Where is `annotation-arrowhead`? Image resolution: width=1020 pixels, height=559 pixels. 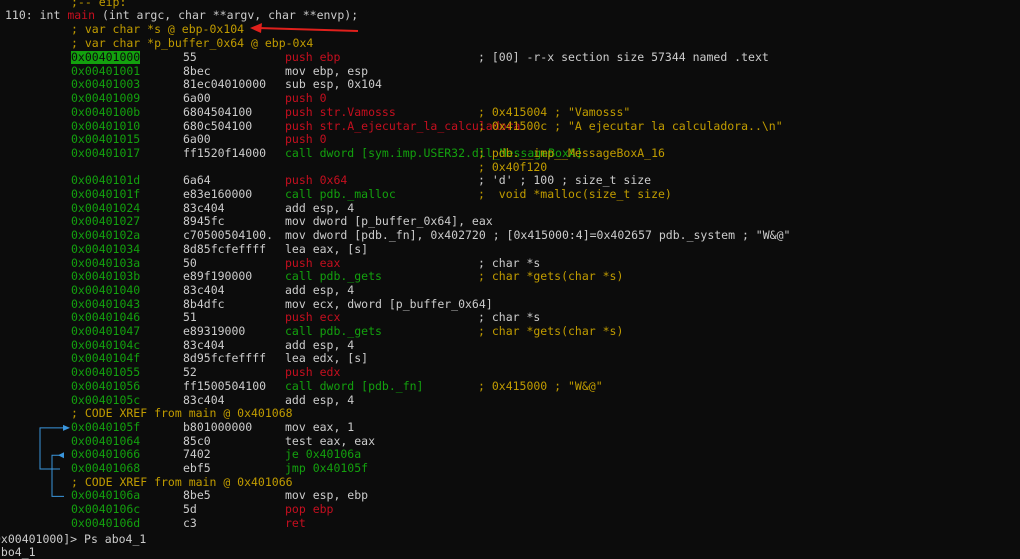 annotation-arrowhead is located at coordinates (256, 28).